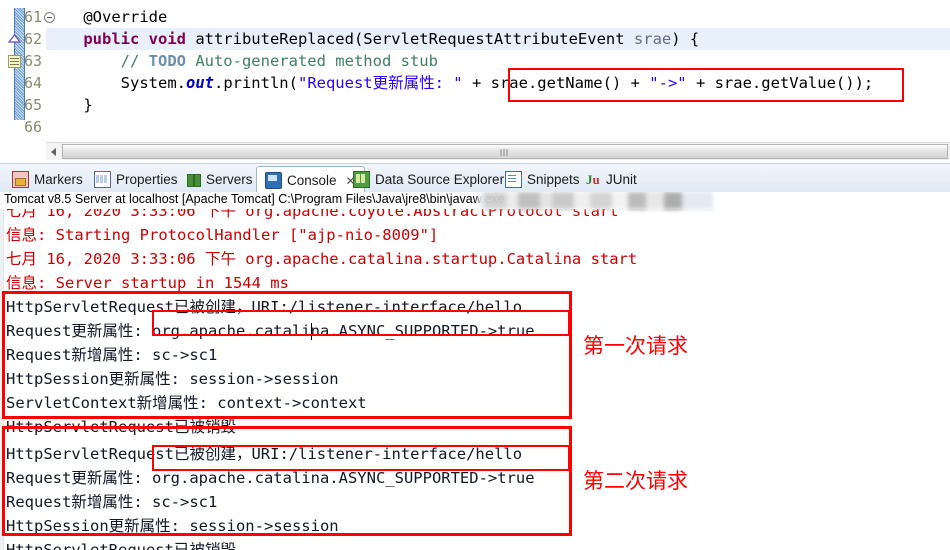 The height and width of the screenshot is (550, 950). I want to click on tab-label: Console, so click(312, 180).